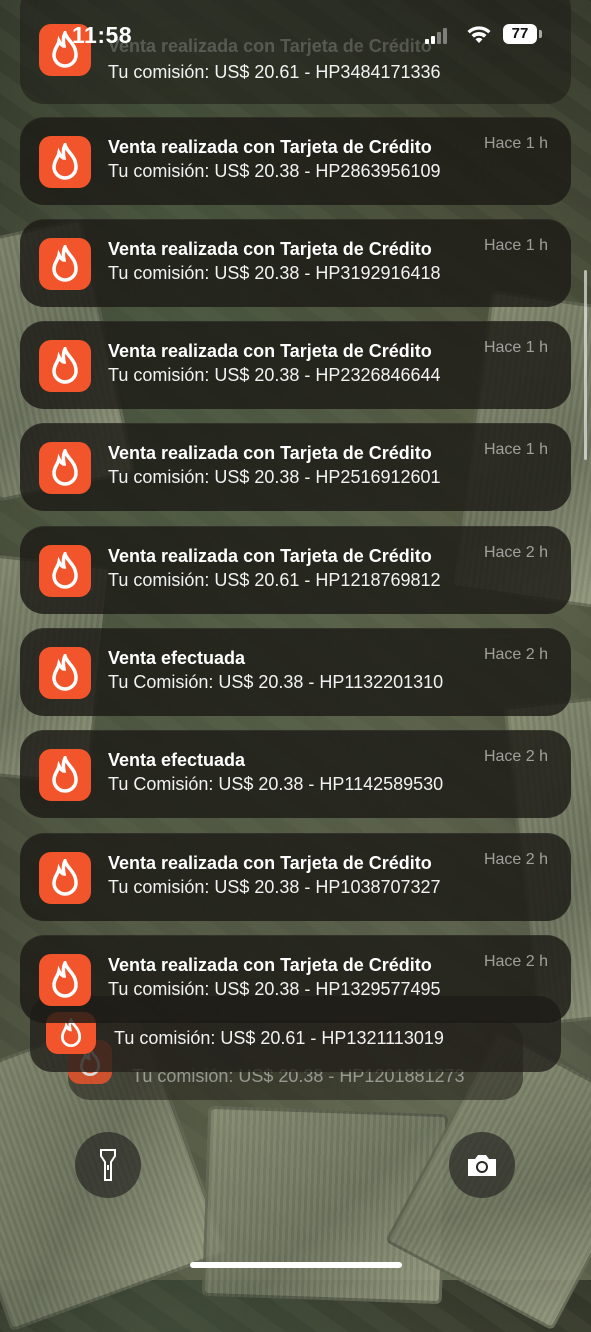 The width and height of the screenshot is (591, 1332). I want to click on notification-body: Tu comisión: US$ 20.38 - HP1329577495, so click(274, 989).